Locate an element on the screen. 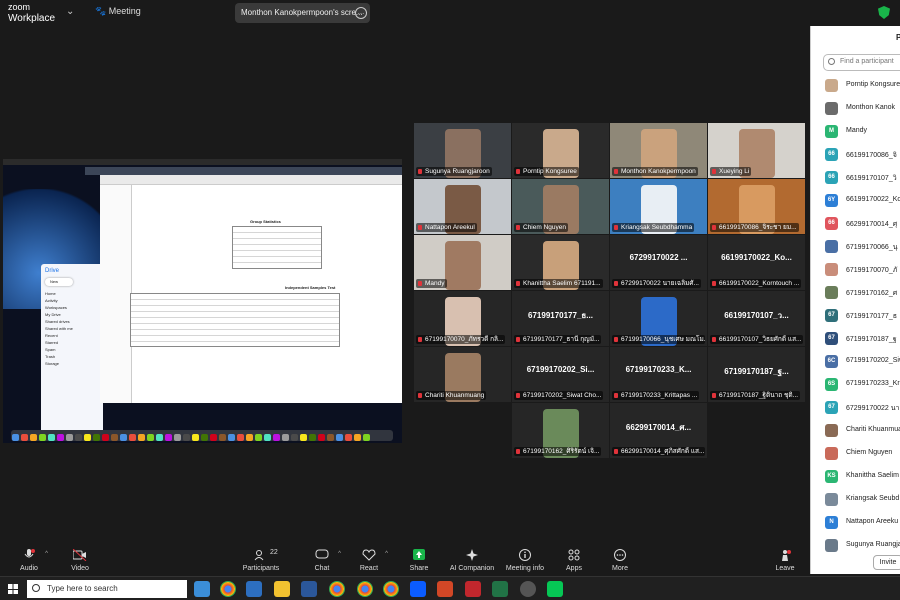 Image resolution: width=900 pixels, height=600 pixels. zoom-icon is located at coordinates (418, 589).